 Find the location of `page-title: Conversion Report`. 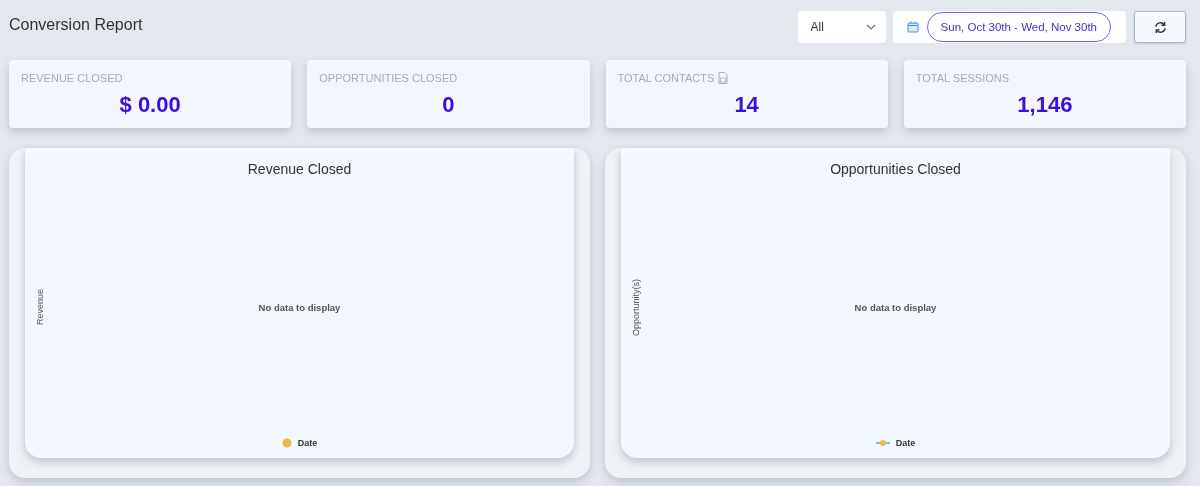

page-title: Conversion Report is located at coordinates (76, 25).